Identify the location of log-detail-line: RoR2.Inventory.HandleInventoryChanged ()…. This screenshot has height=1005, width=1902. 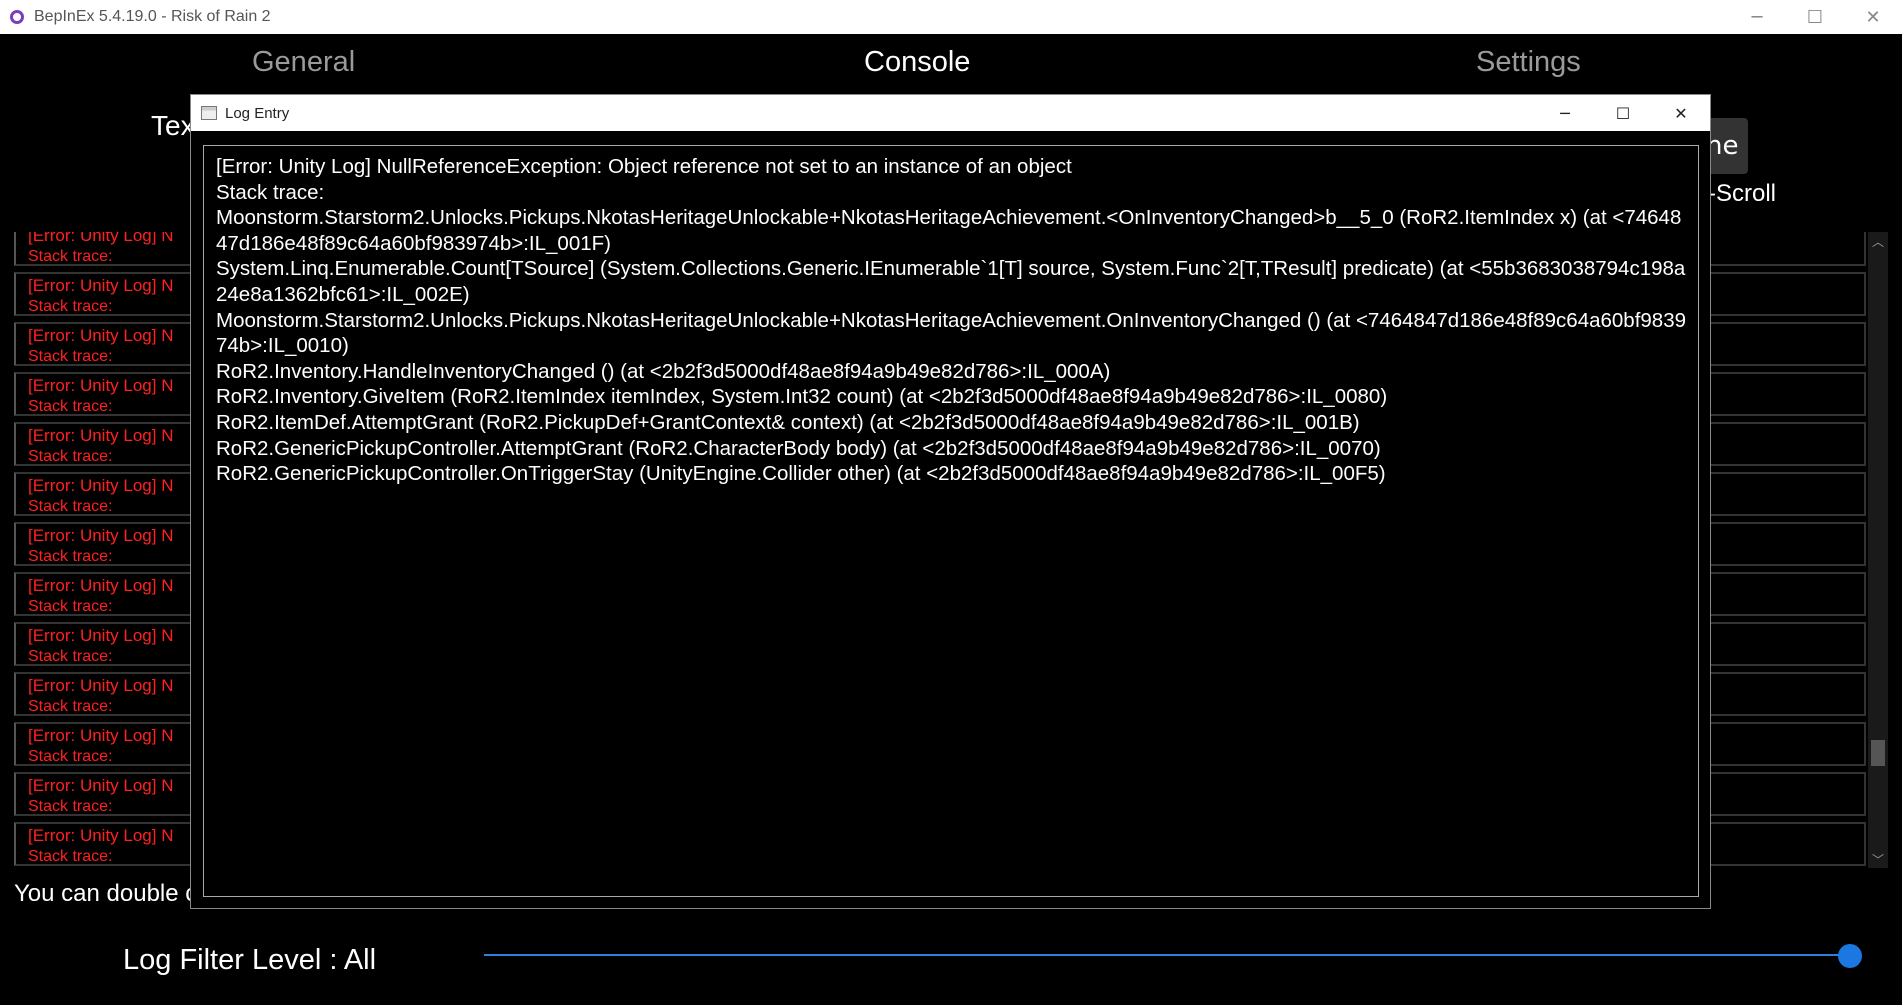
(663, 371).